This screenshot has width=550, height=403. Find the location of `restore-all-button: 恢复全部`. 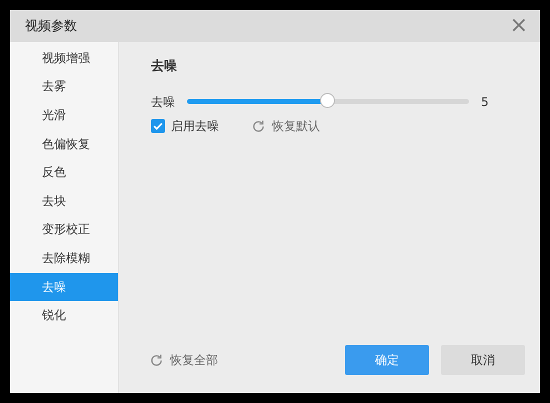

restore-all-button: 恢复全部 is located at coordinates (183, 360).